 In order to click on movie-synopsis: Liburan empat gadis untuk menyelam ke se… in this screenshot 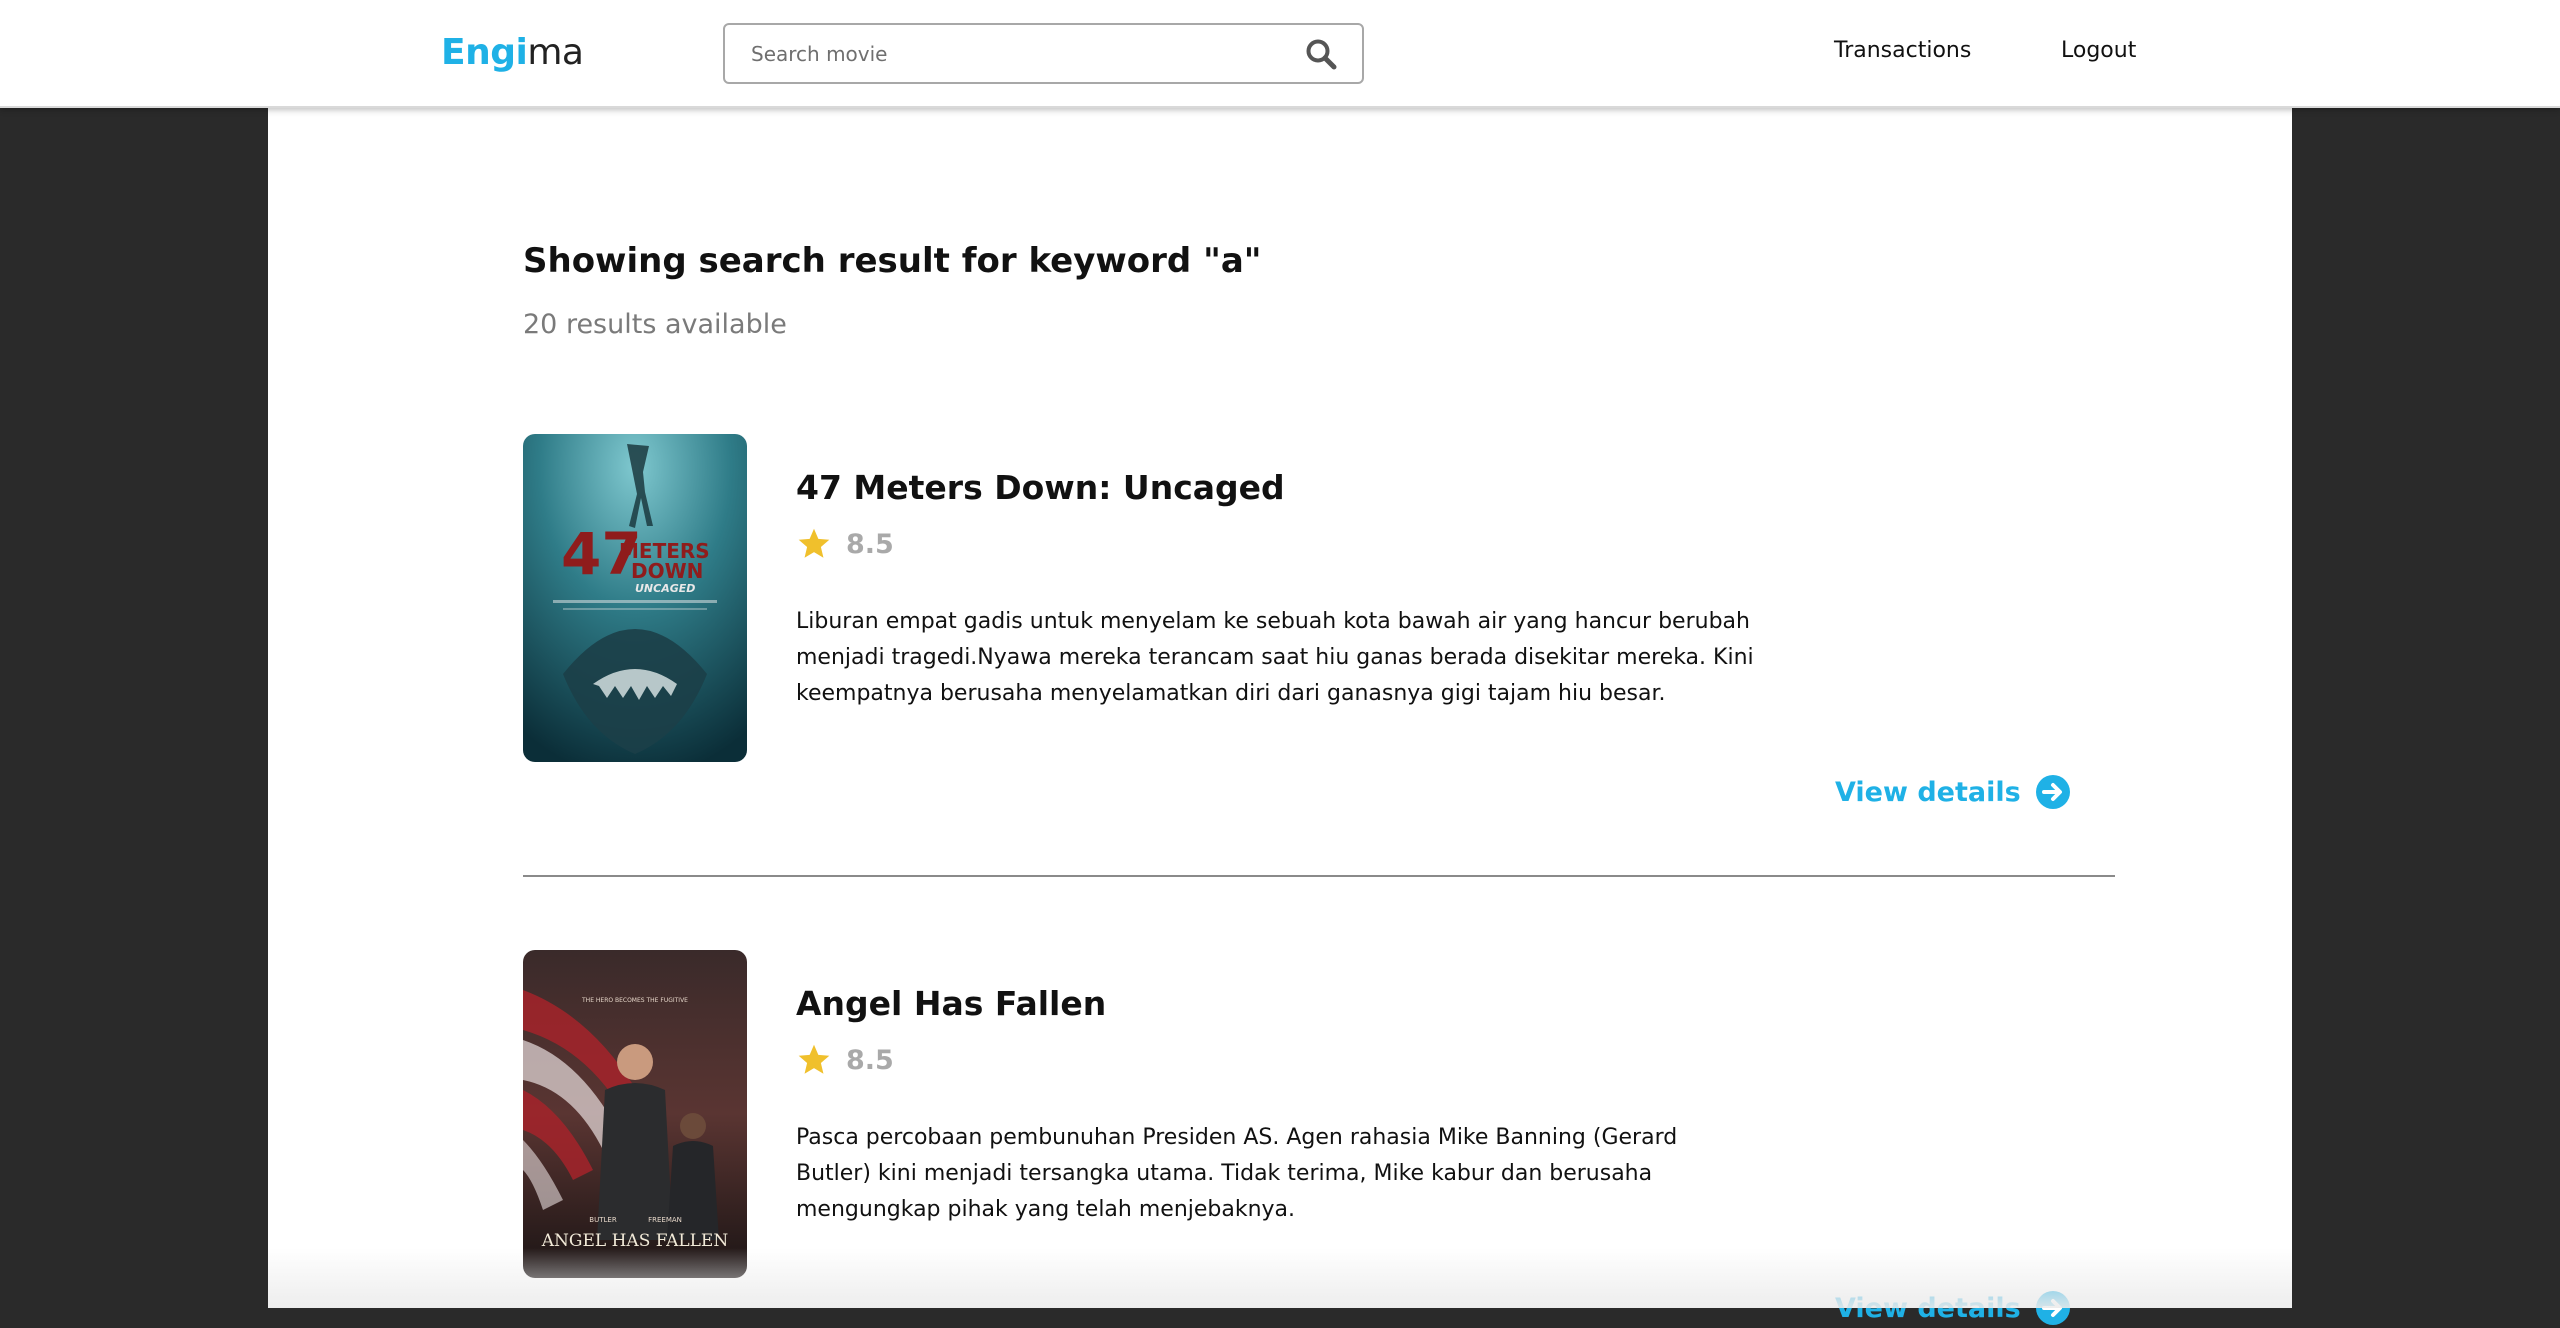, I will do `click(1275, 657)`.